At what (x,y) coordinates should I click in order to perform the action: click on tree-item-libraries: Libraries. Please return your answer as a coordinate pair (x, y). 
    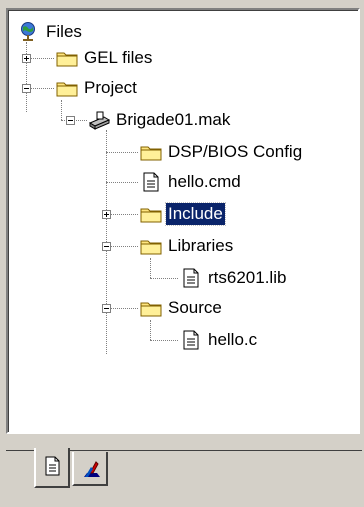
    Looking at the image, I should click on (187, 246).